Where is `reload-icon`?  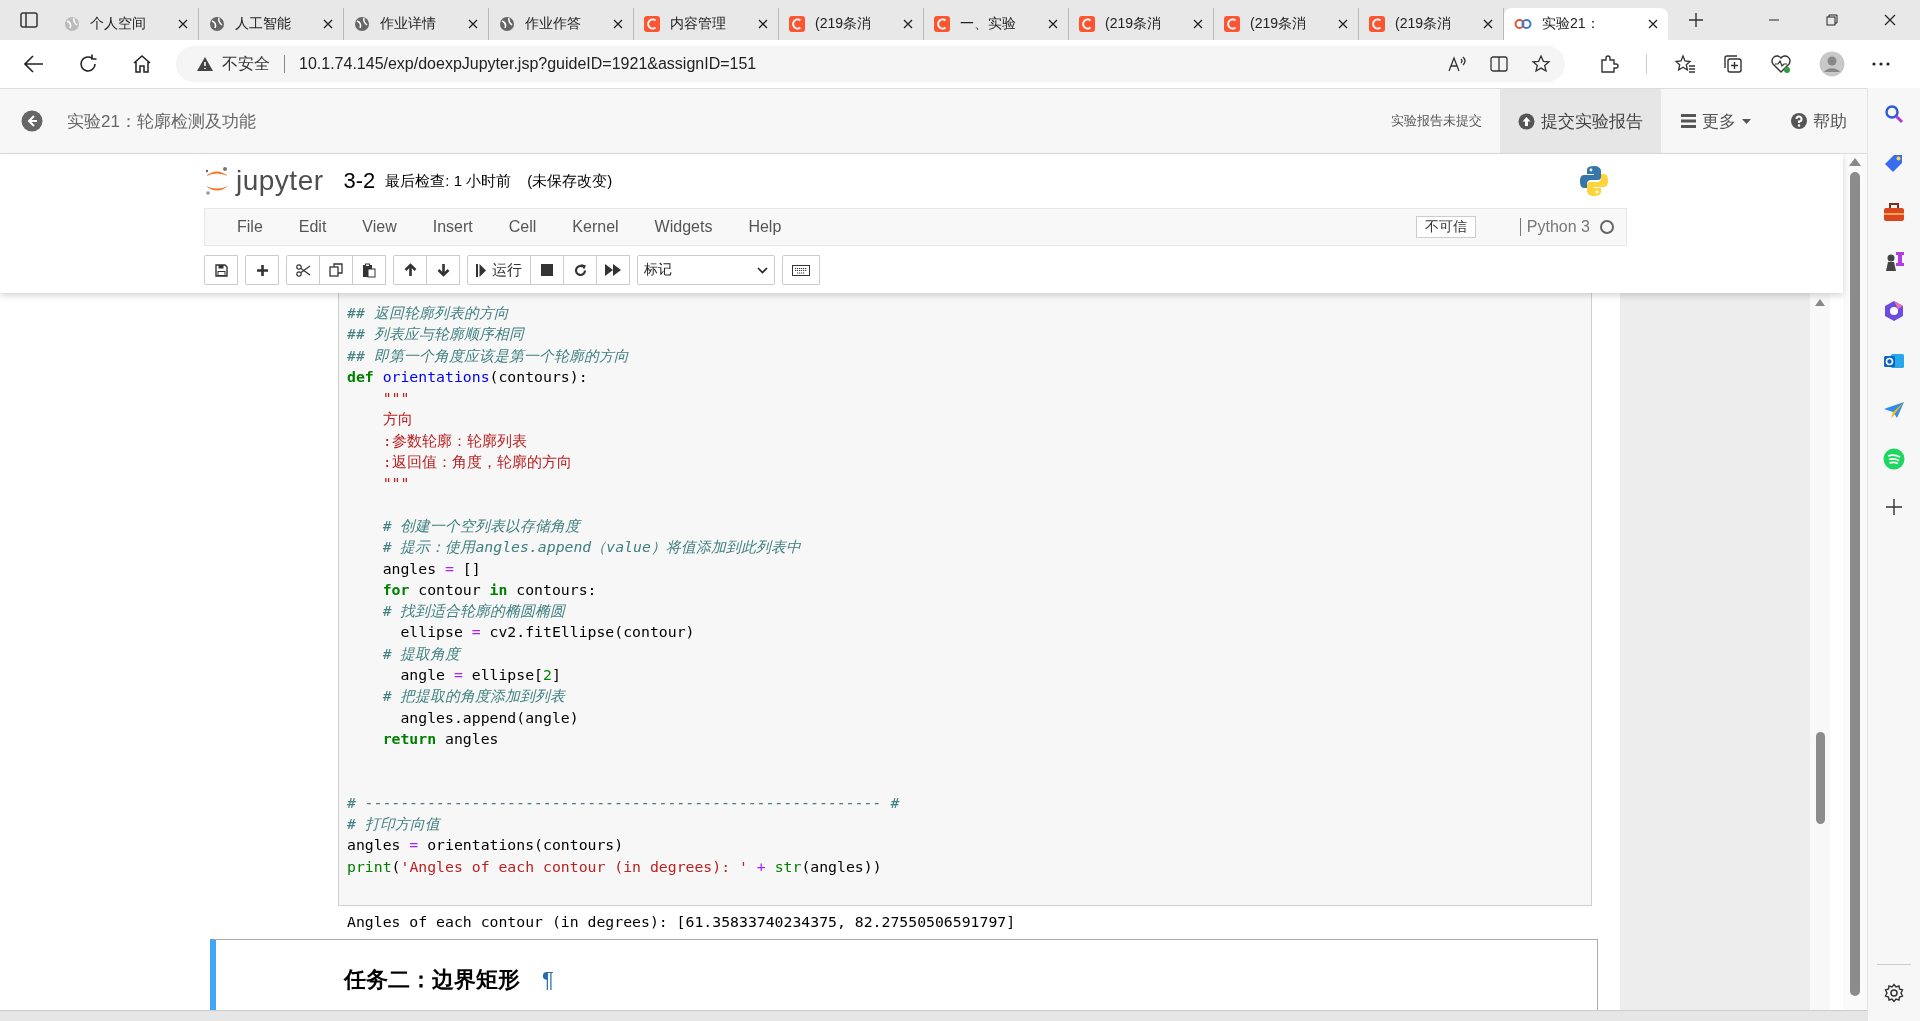 reload-icon is located at coordinates (88, 64).